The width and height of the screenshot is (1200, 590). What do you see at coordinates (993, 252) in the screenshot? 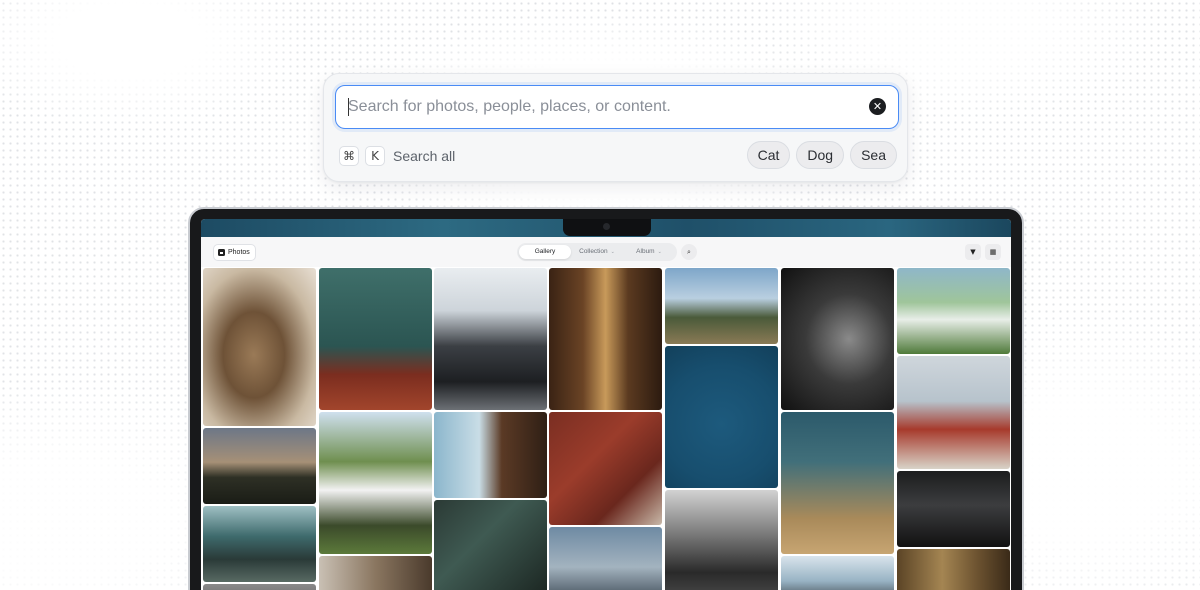
I see `grid-icon: ▦` at bounding box center [993, 252].